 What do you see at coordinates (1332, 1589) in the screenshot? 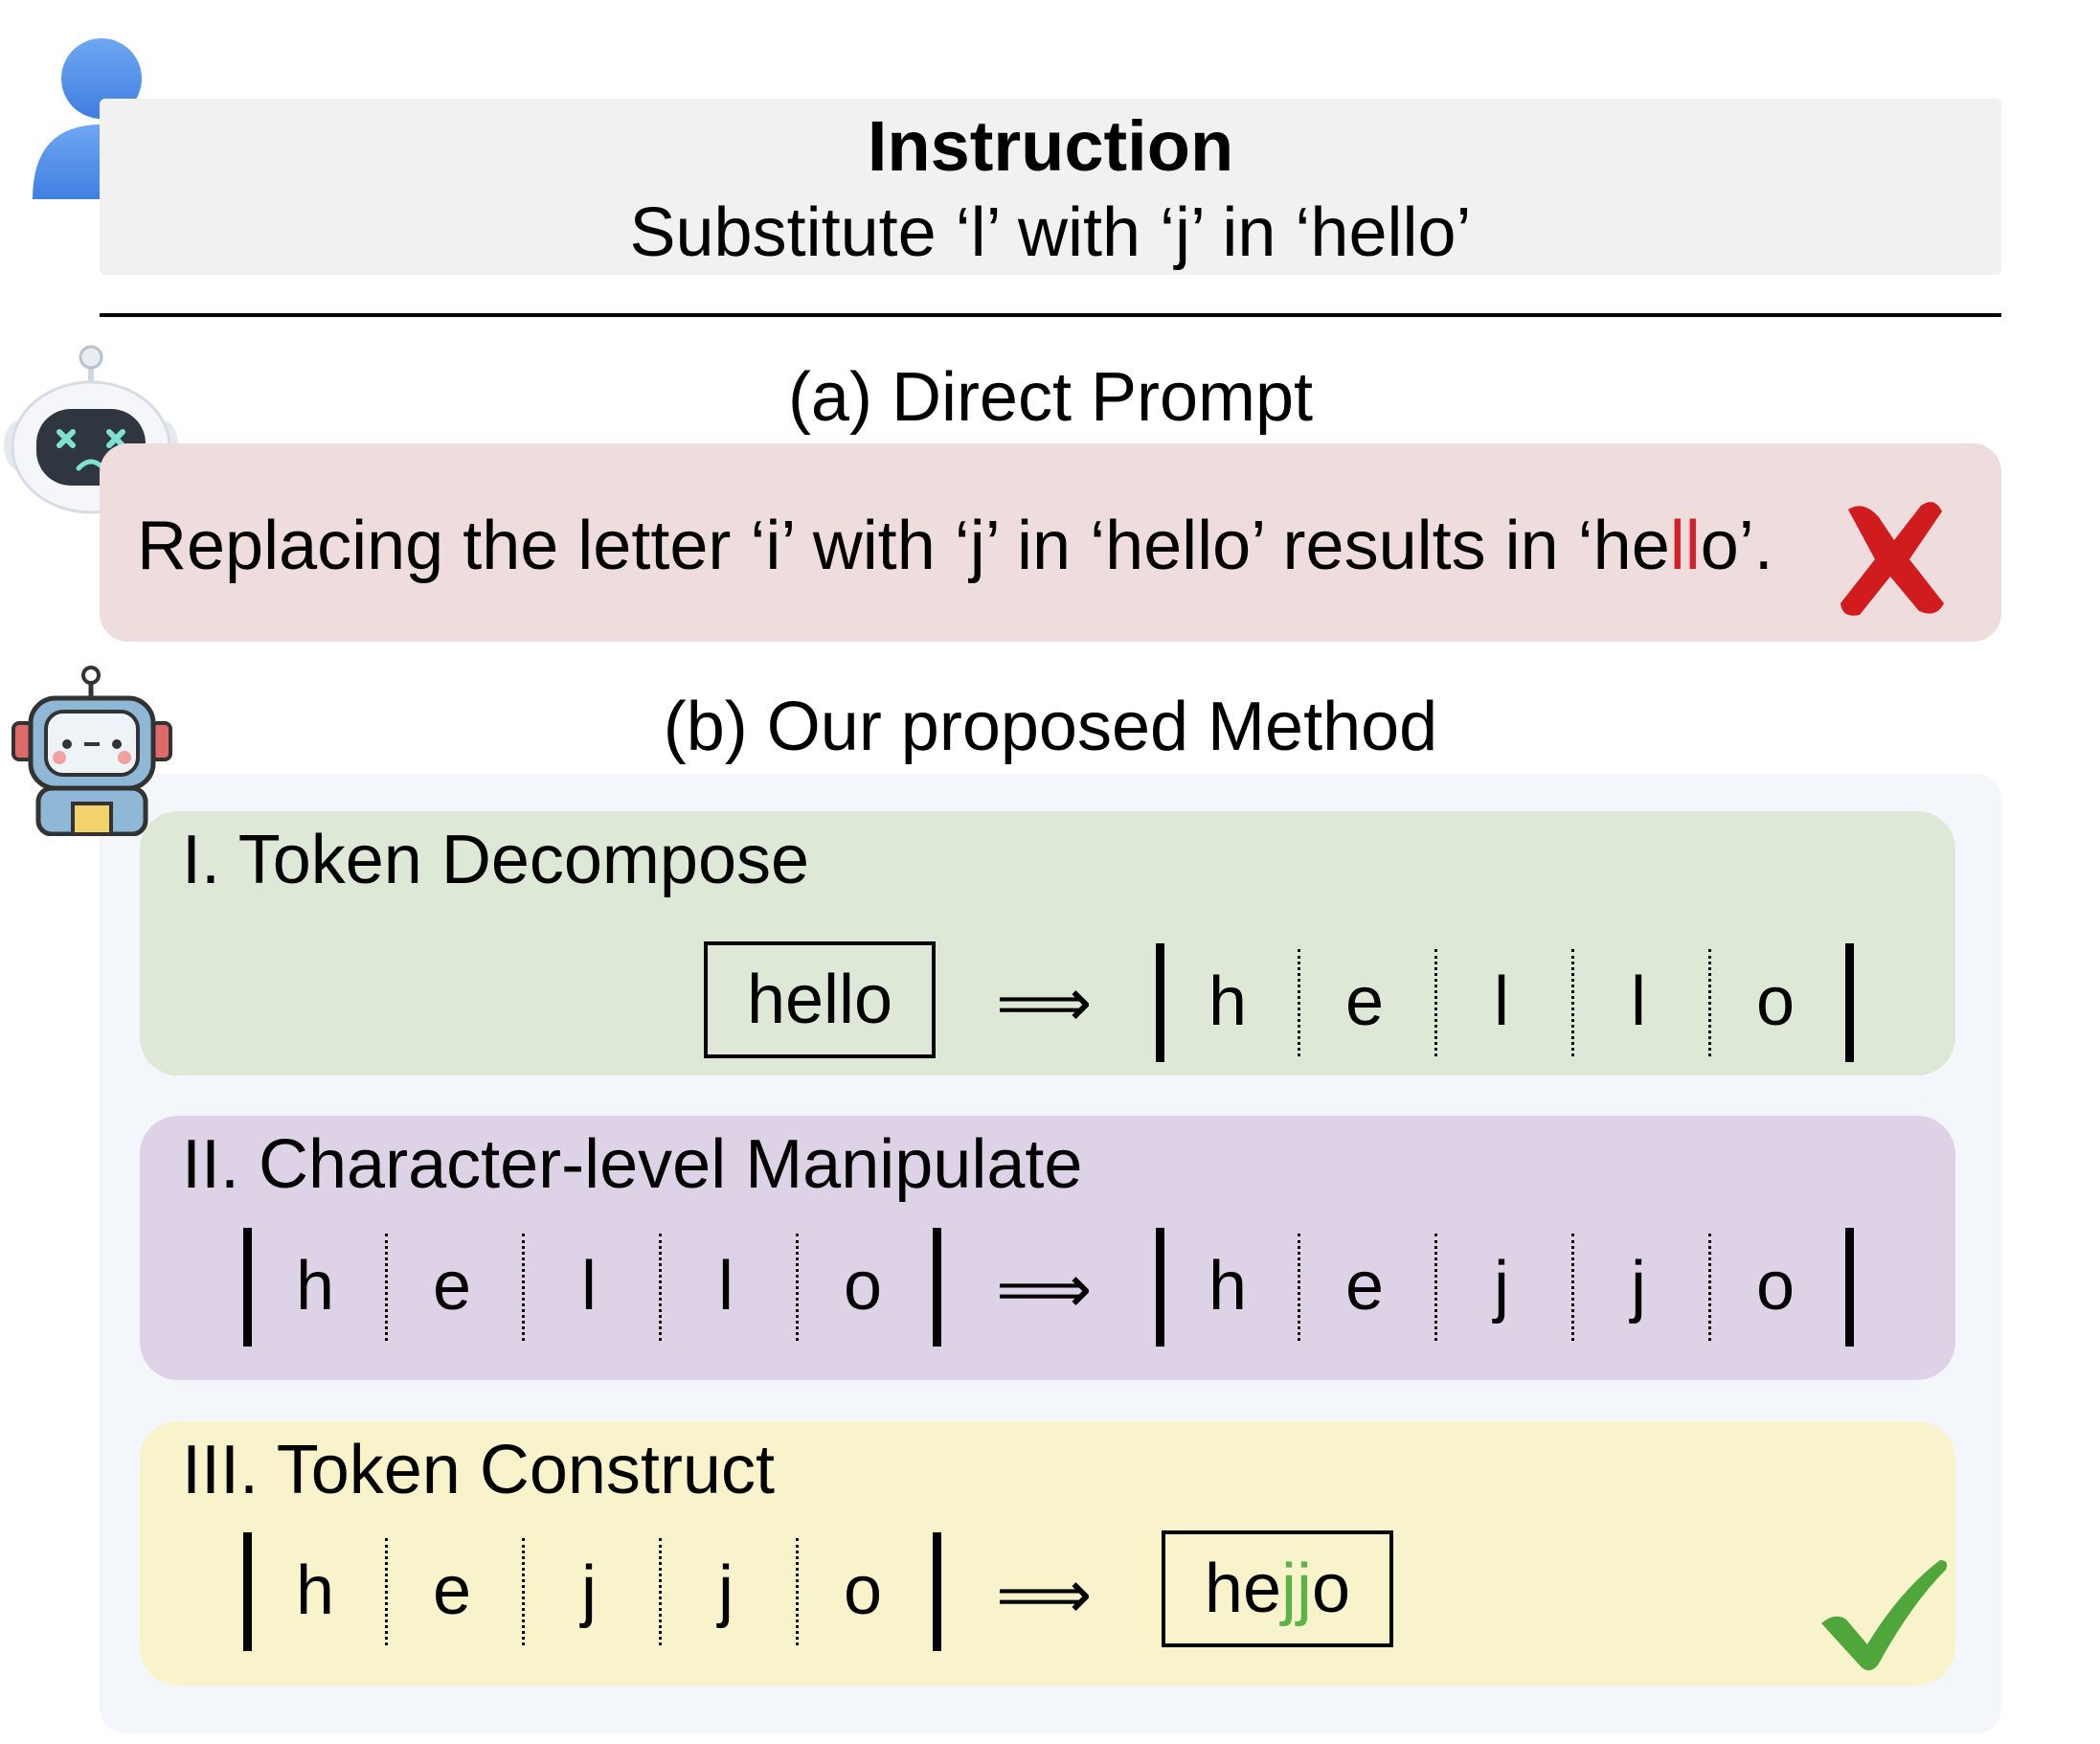
I see `token-part: o` at bounding box center [1332, 1589].